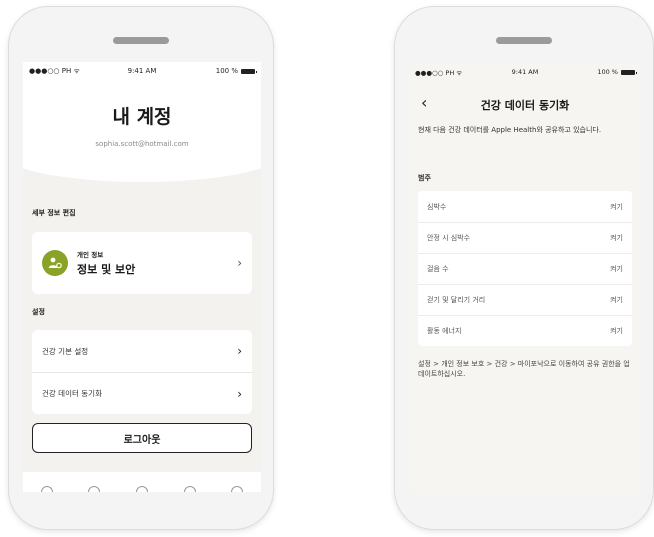 Image resolution: width=654 pixels, height=537 pixels. Describe the element at coordinates (424, 178) in the screenshot. I see `category-section-label: 범주` at that location.